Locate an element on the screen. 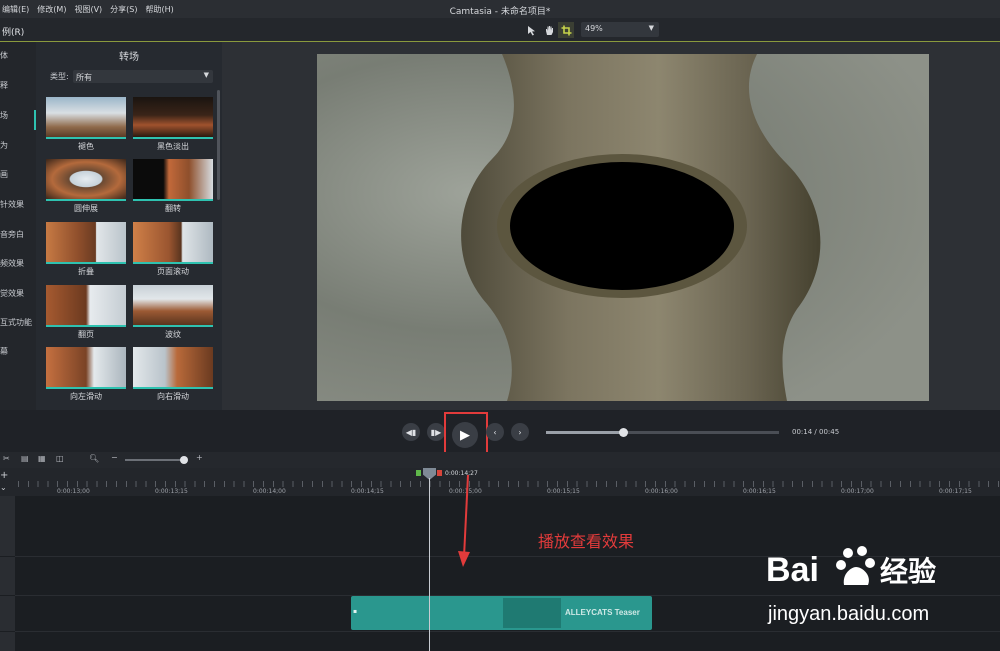  add-track-icon: + is located at coordinates (4, 475).